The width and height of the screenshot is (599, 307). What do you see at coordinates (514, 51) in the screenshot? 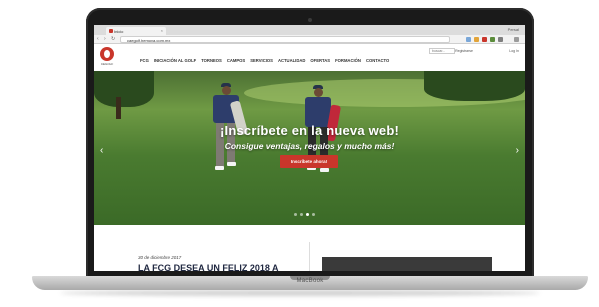
I see `login-link: Log In` at bounding box center [514, 51].